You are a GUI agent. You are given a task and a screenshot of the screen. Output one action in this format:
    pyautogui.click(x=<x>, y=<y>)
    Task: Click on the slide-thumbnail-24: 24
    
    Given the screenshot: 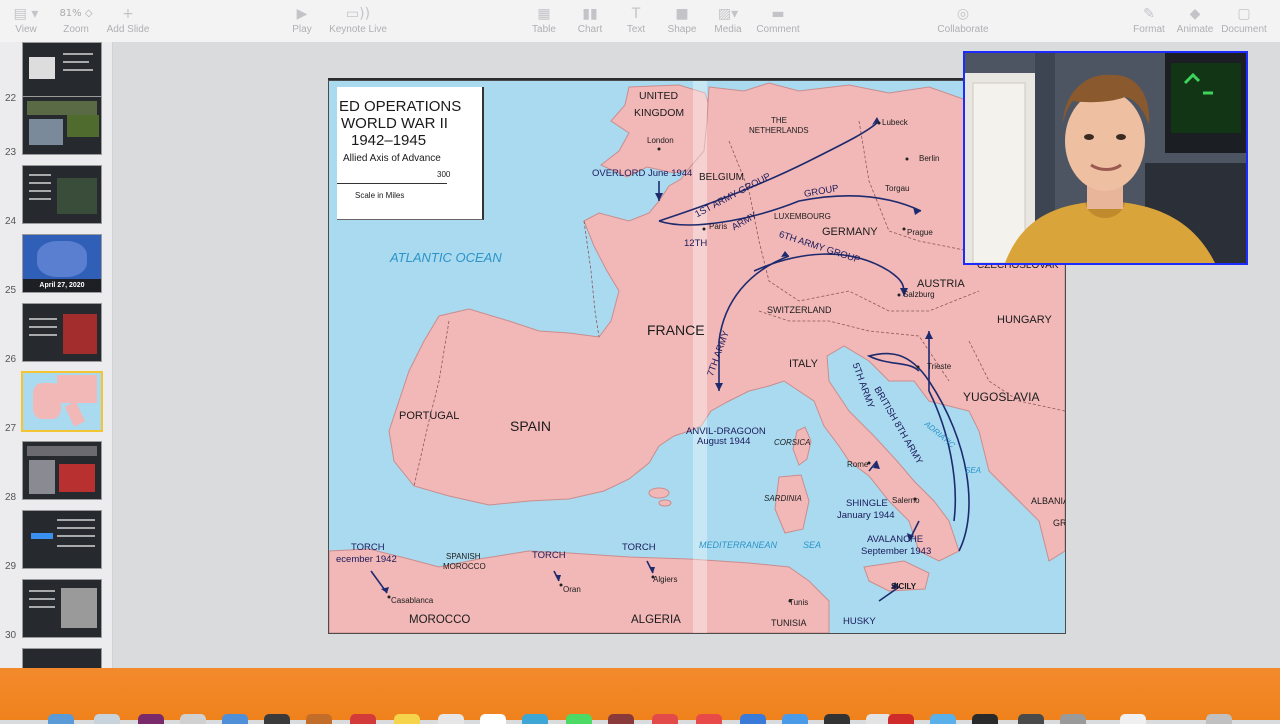 What is the action you would take?
    pyautogui.click(x=56, y=196)
    